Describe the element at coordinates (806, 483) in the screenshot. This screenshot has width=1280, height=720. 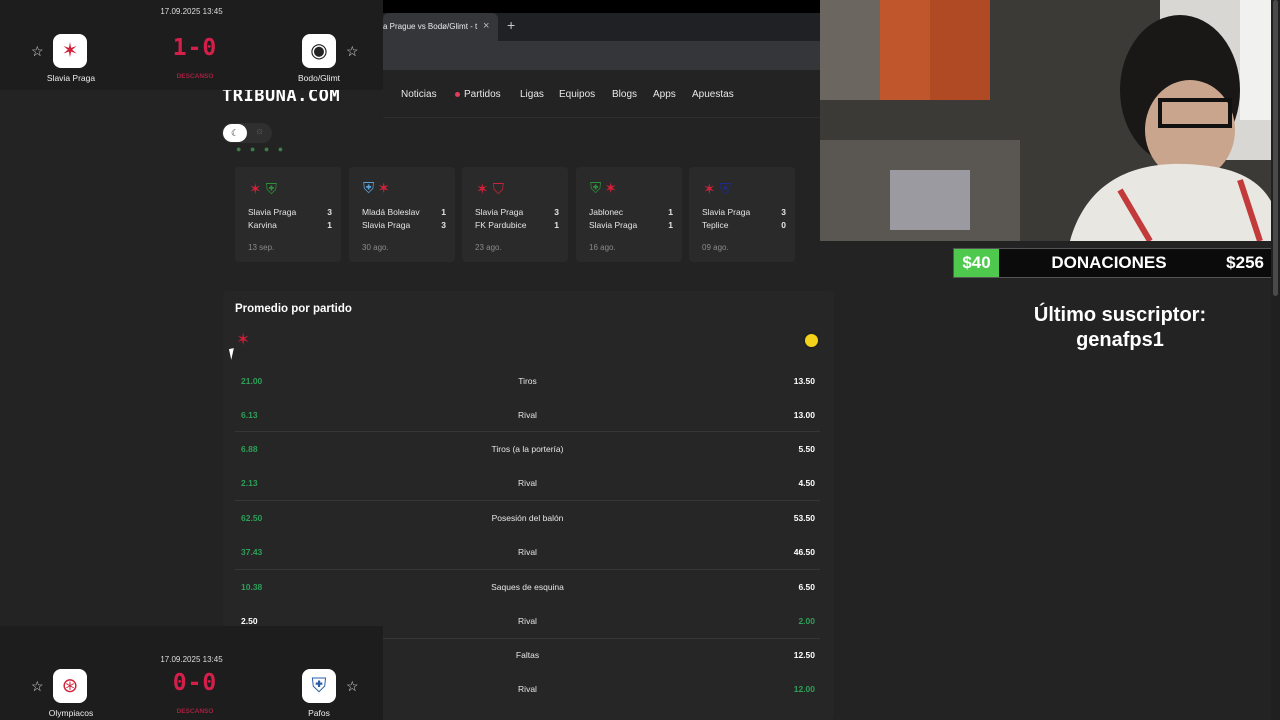
I see `stat-away-value: 4.50` at that location.